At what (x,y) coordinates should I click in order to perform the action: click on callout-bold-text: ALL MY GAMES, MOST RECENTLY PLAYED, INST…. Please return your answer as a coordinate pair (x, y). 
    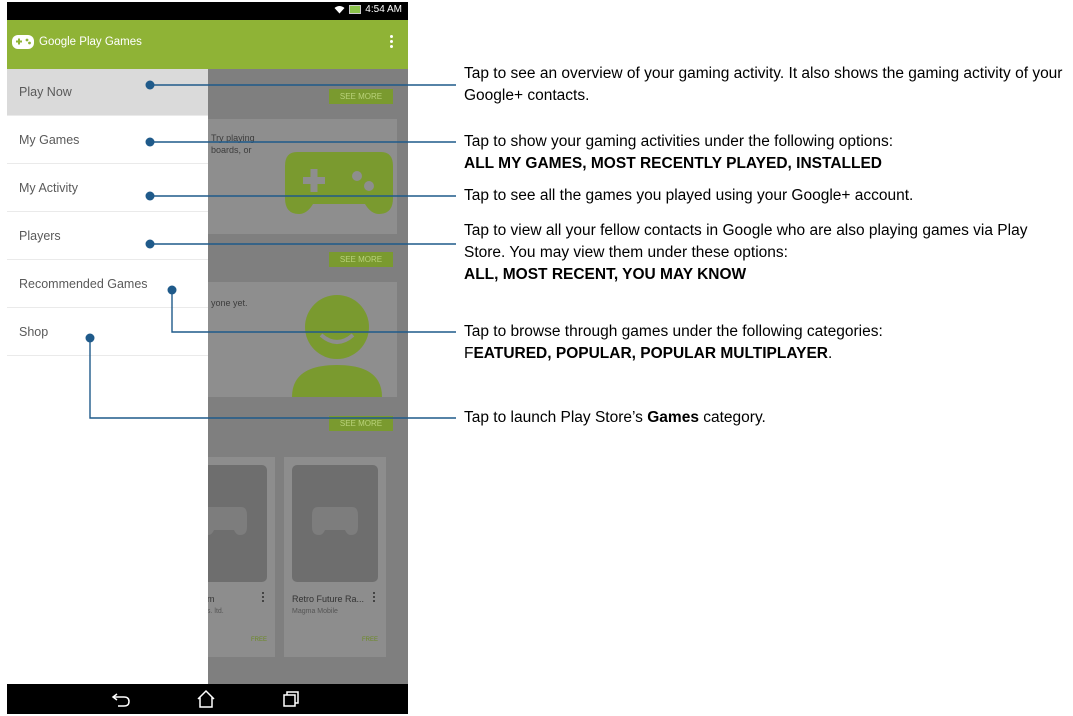
    Looking at the image, I should click on (673, 163).